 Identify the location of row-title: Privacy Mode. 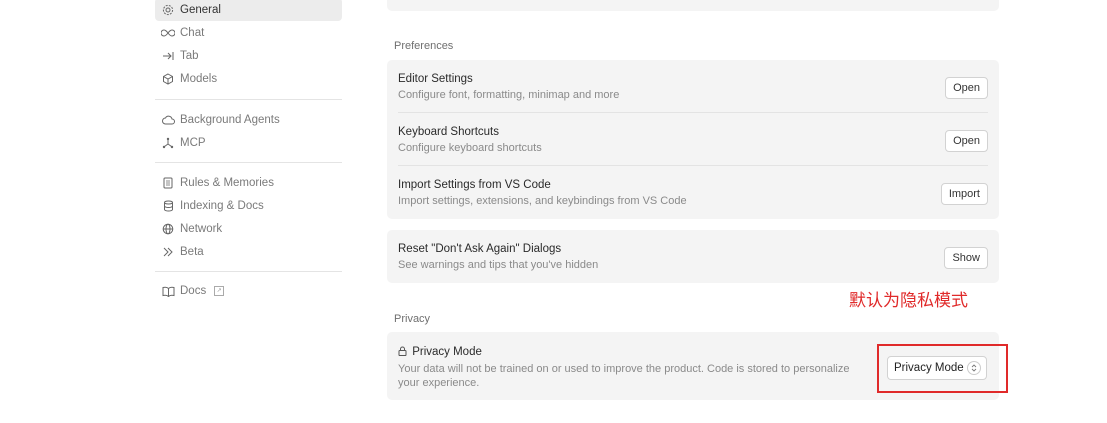
(632, 352).